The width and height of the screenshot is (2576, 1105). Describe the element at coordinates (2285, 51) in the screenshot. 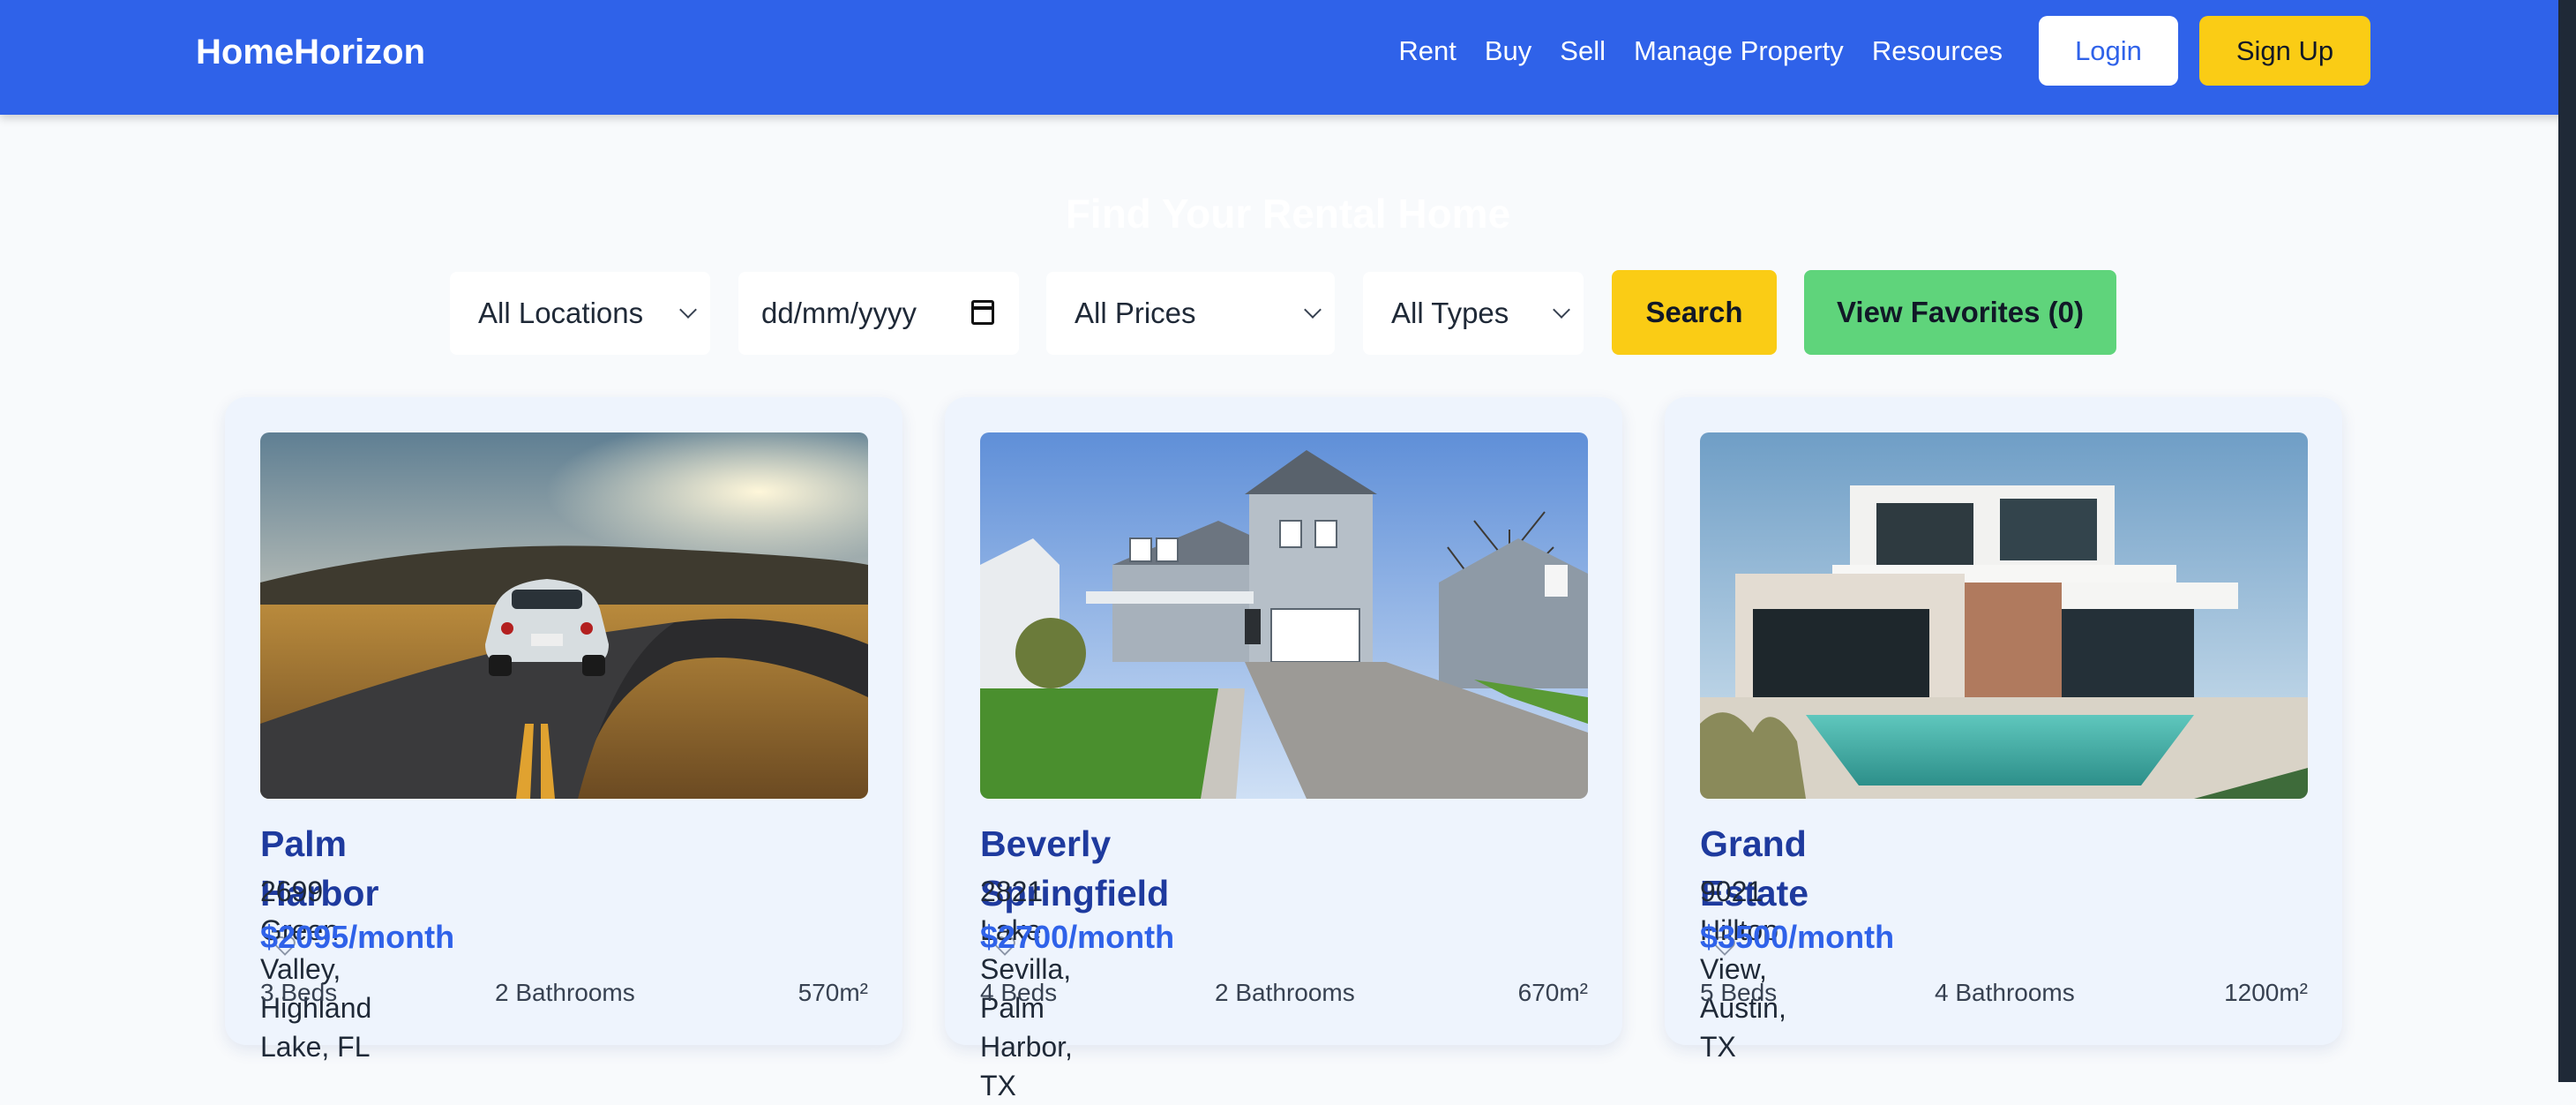

I see `signup-button: Sign Up` at that location.